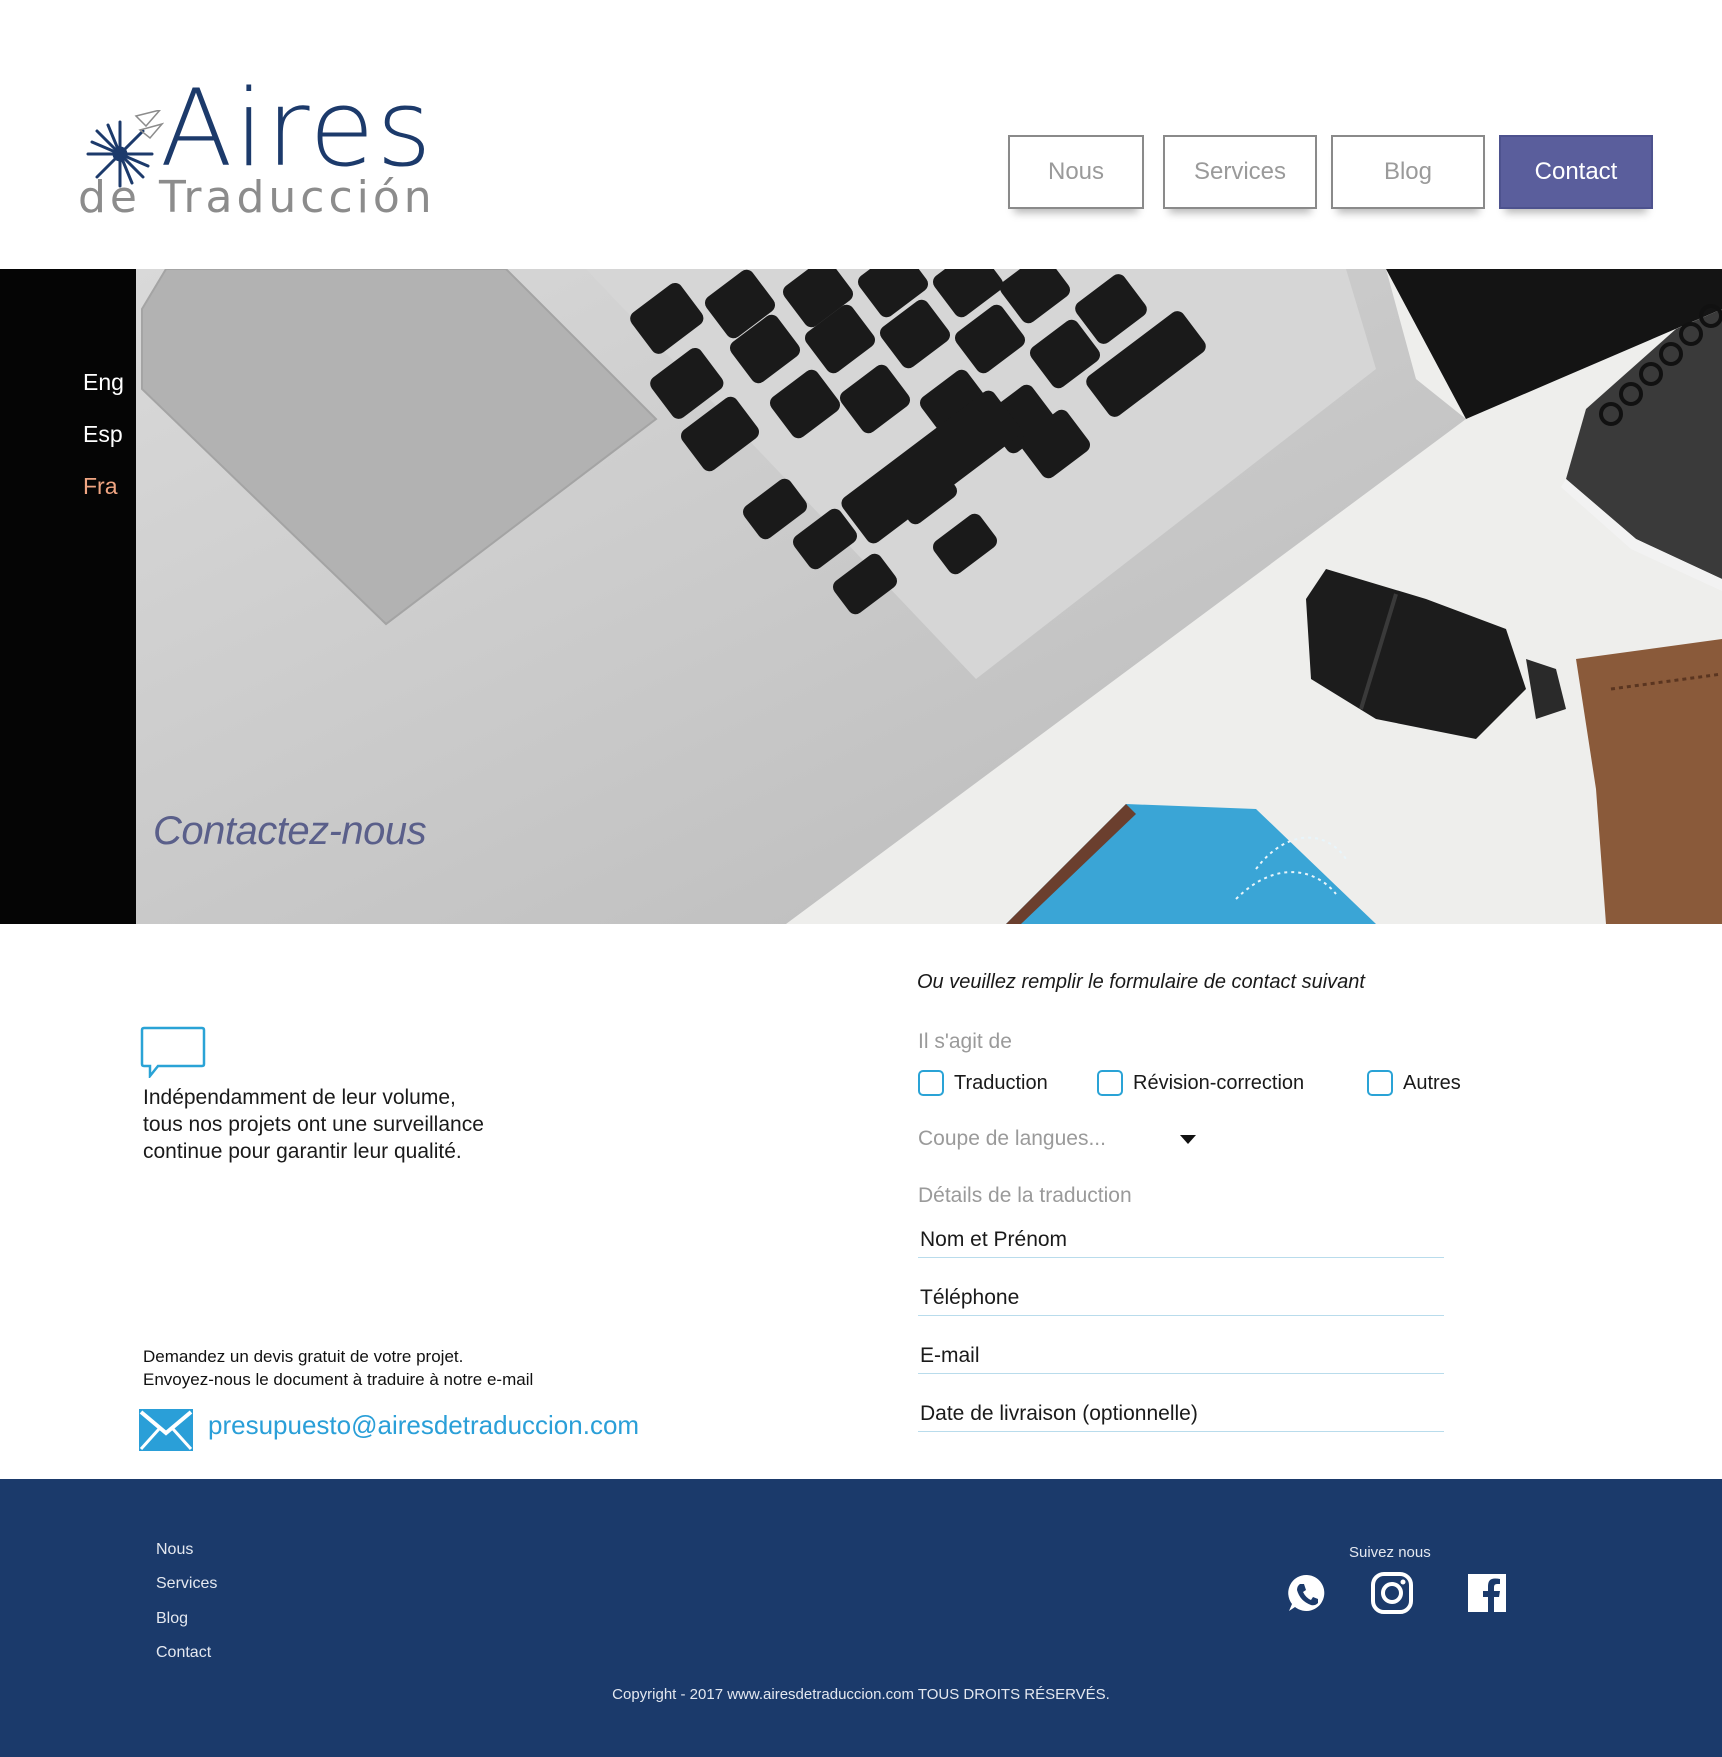 This screenshot has width=1722, height=1757. What do you see at coordinates (173, 1052) in the screenshot?
I see `chat-bubble-icon` at bounding box center [173, 1052].